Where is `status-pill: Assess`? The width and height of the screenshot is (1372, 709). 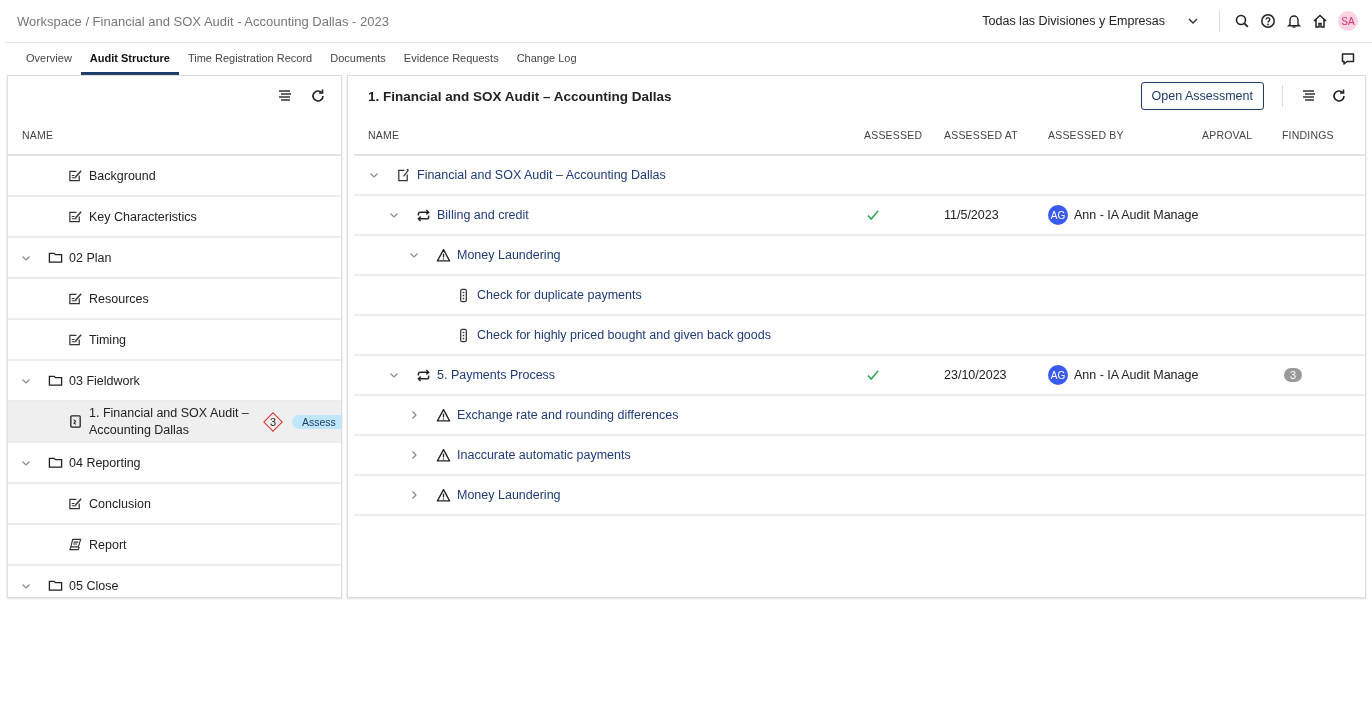
status-pill: Assess is located at coordinates (316, 421).